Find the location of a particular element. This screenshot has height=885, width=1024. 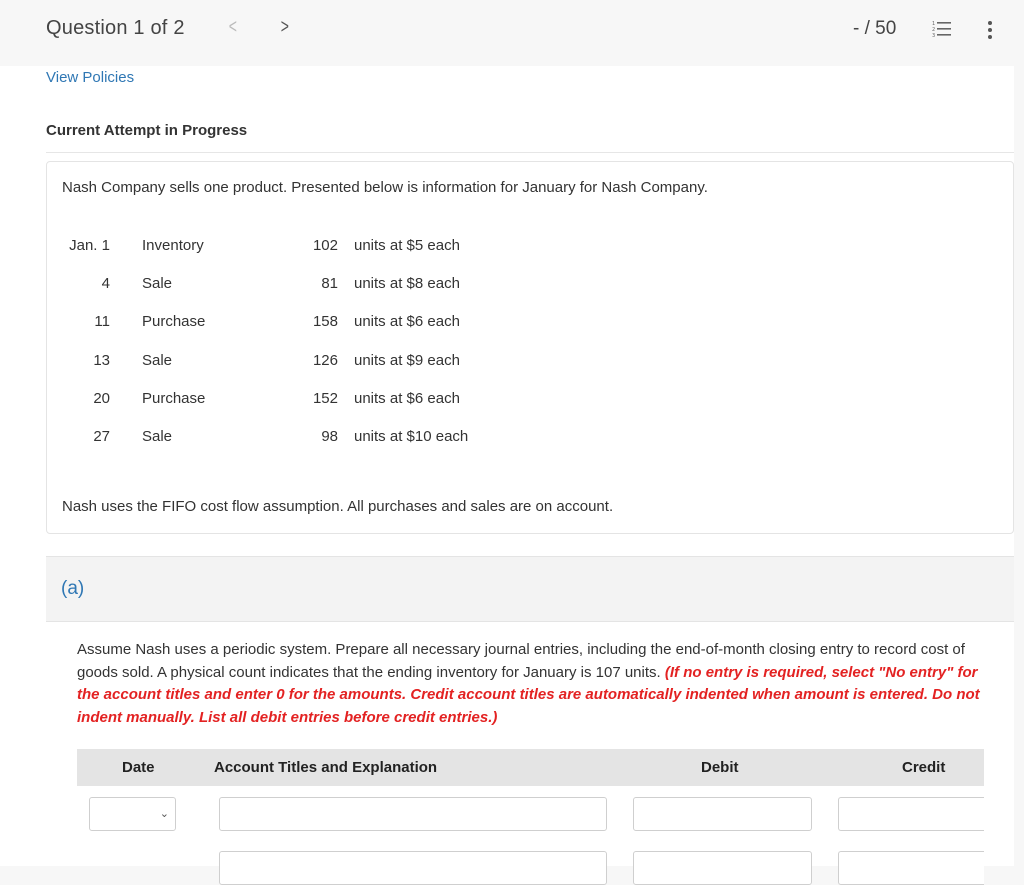

chevron-left-icon: < is located at coordinates (233, 27).